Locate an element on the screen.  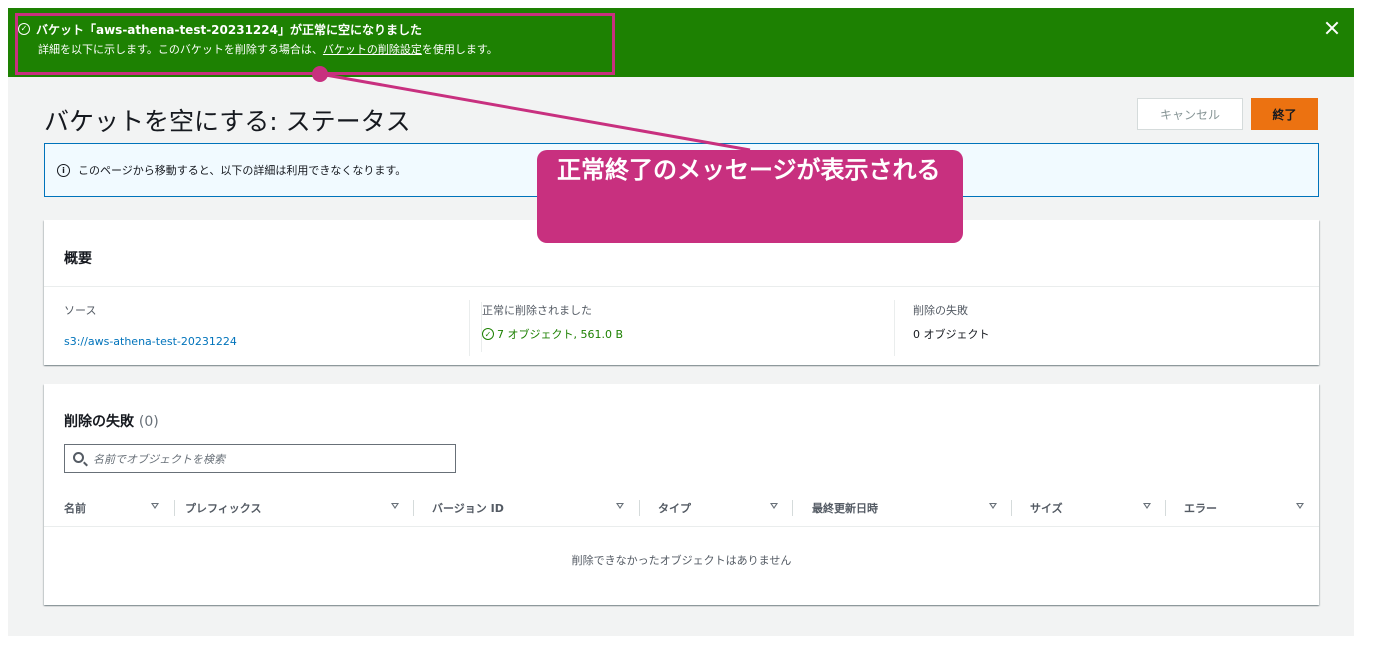
annotation-callout: 正常終了のメッセージが表示される is located at coordinates (750, 196).